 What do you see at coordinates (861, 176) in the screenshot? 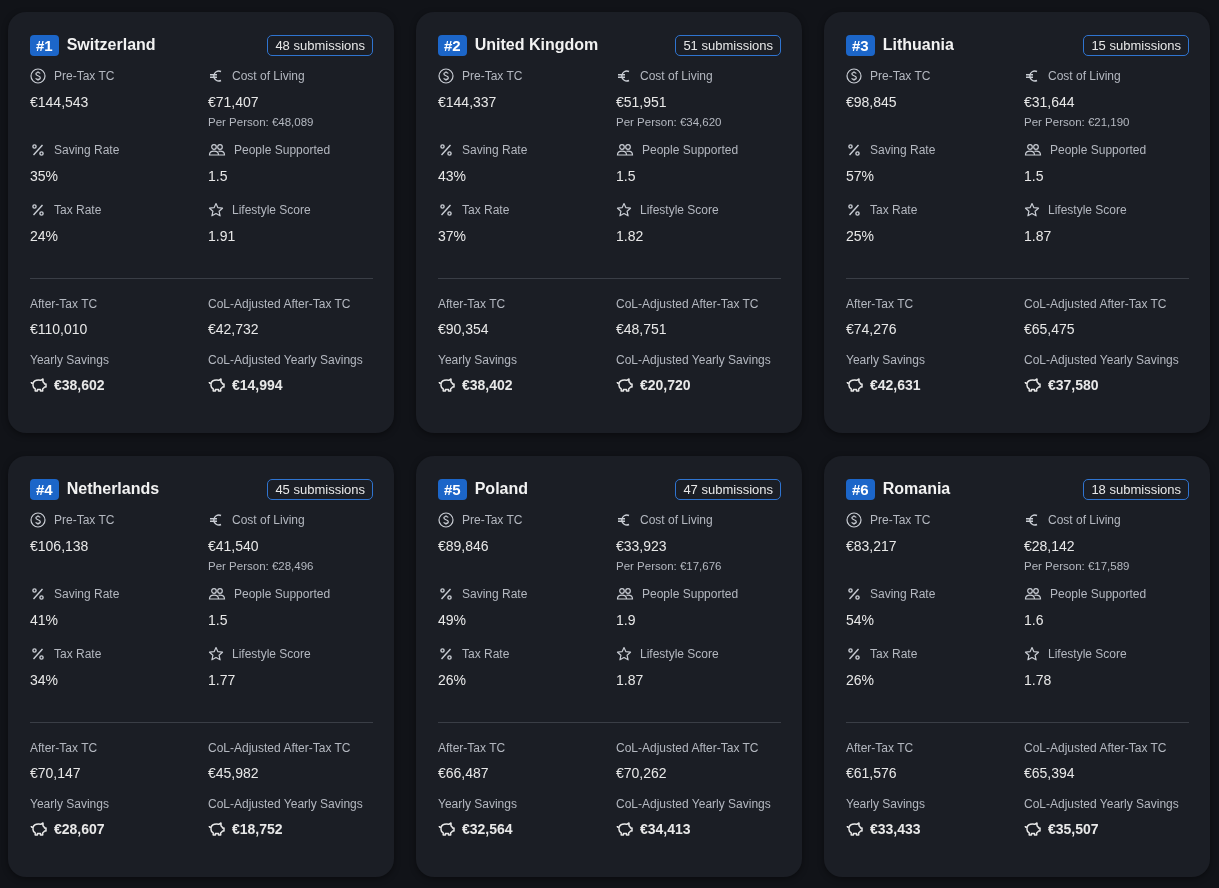
I see `metric-value: 57%` at bounding box center [861, 176].